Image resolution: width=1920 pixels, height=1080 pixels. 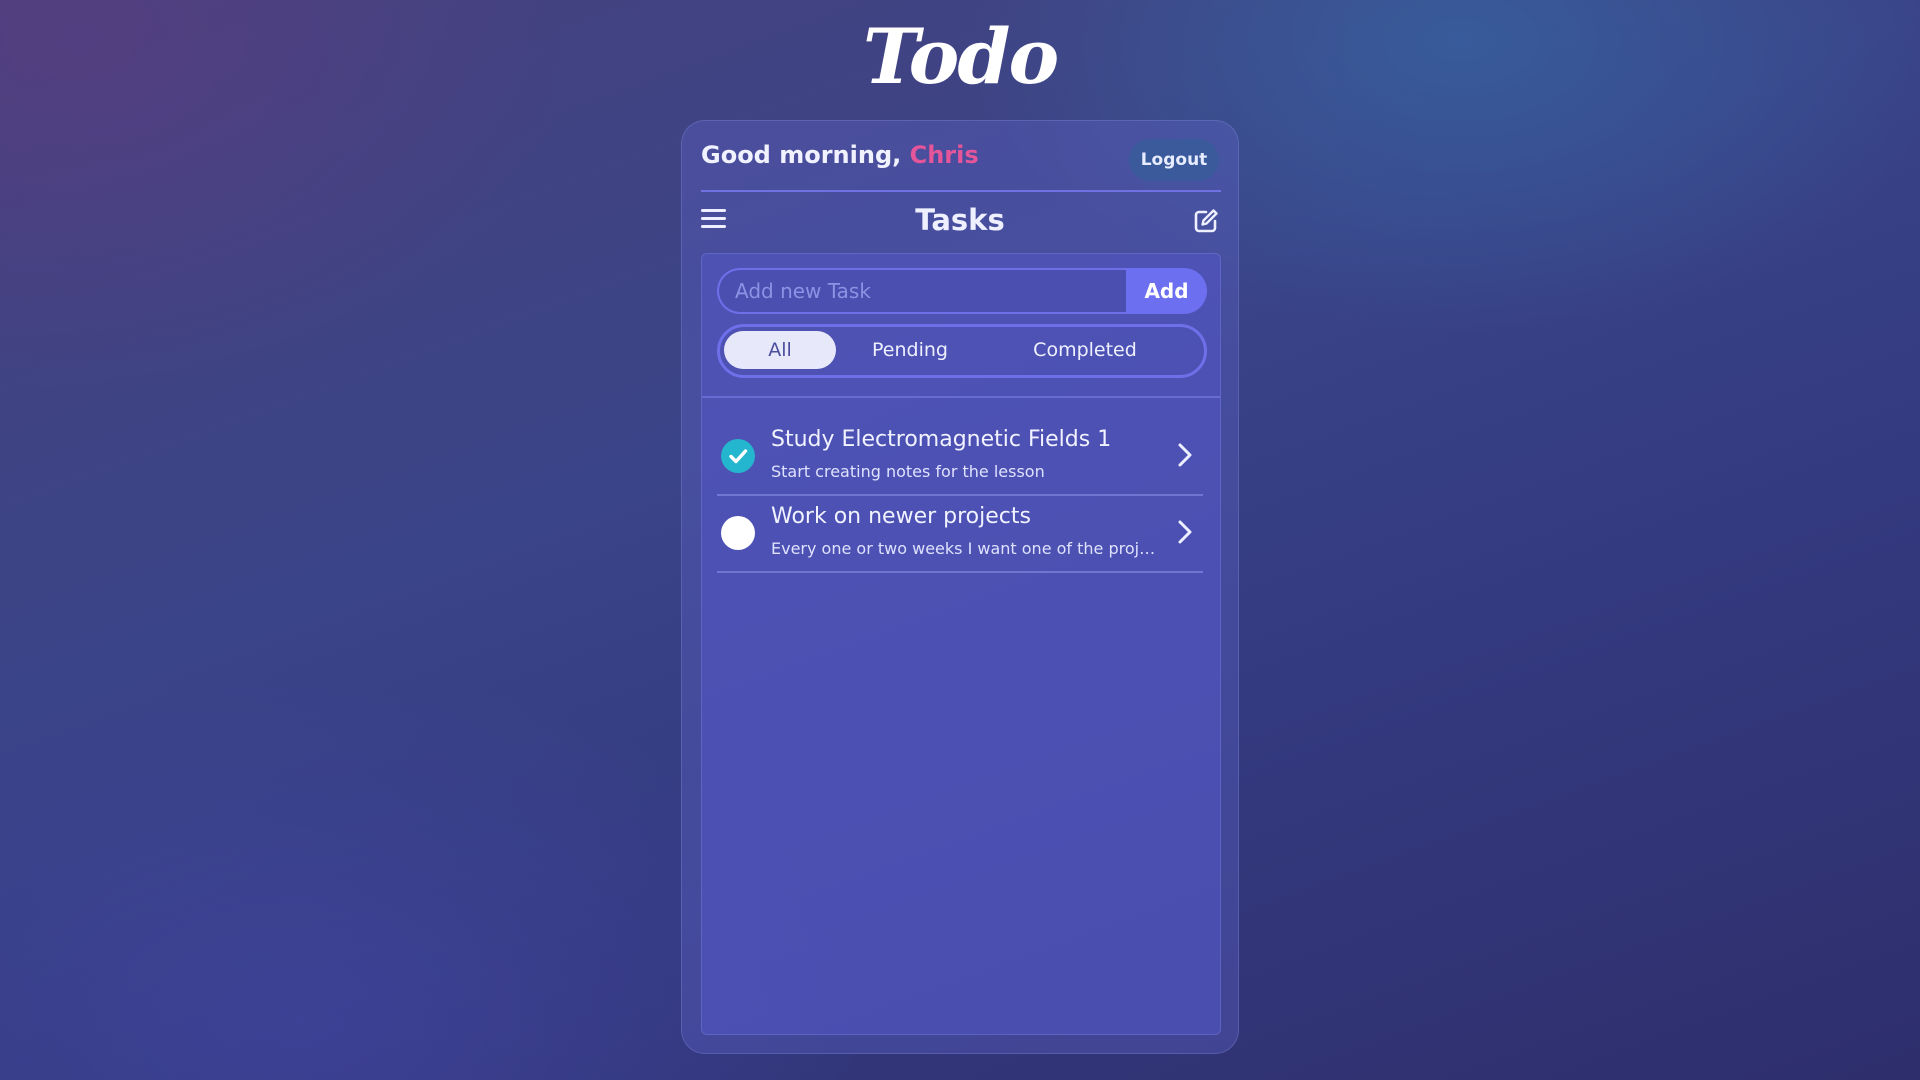 I want to click on edit-icon, so click(x=1206, y=221).